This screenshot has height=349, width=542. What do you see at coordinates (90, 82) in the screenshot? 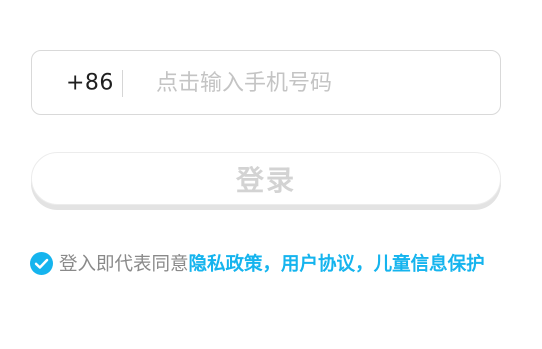
I see `country-code-selector: +86` at bounding box center [90, 82].